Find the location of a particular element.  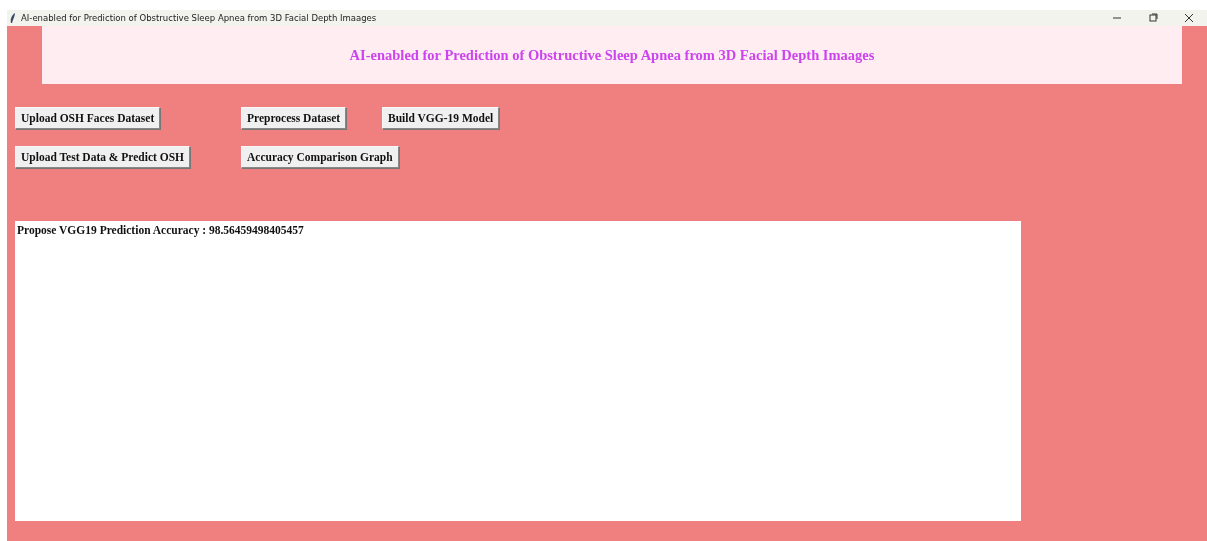

action-button: Build VGG-19 Model is located at coordinates (441, 118).